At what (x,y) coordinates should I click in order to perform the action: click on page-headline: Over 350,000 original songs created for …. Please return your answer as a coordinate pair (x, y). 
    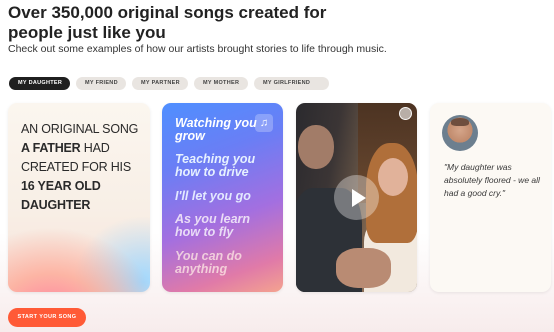
    Looking at the image, I should click on (167, 22).